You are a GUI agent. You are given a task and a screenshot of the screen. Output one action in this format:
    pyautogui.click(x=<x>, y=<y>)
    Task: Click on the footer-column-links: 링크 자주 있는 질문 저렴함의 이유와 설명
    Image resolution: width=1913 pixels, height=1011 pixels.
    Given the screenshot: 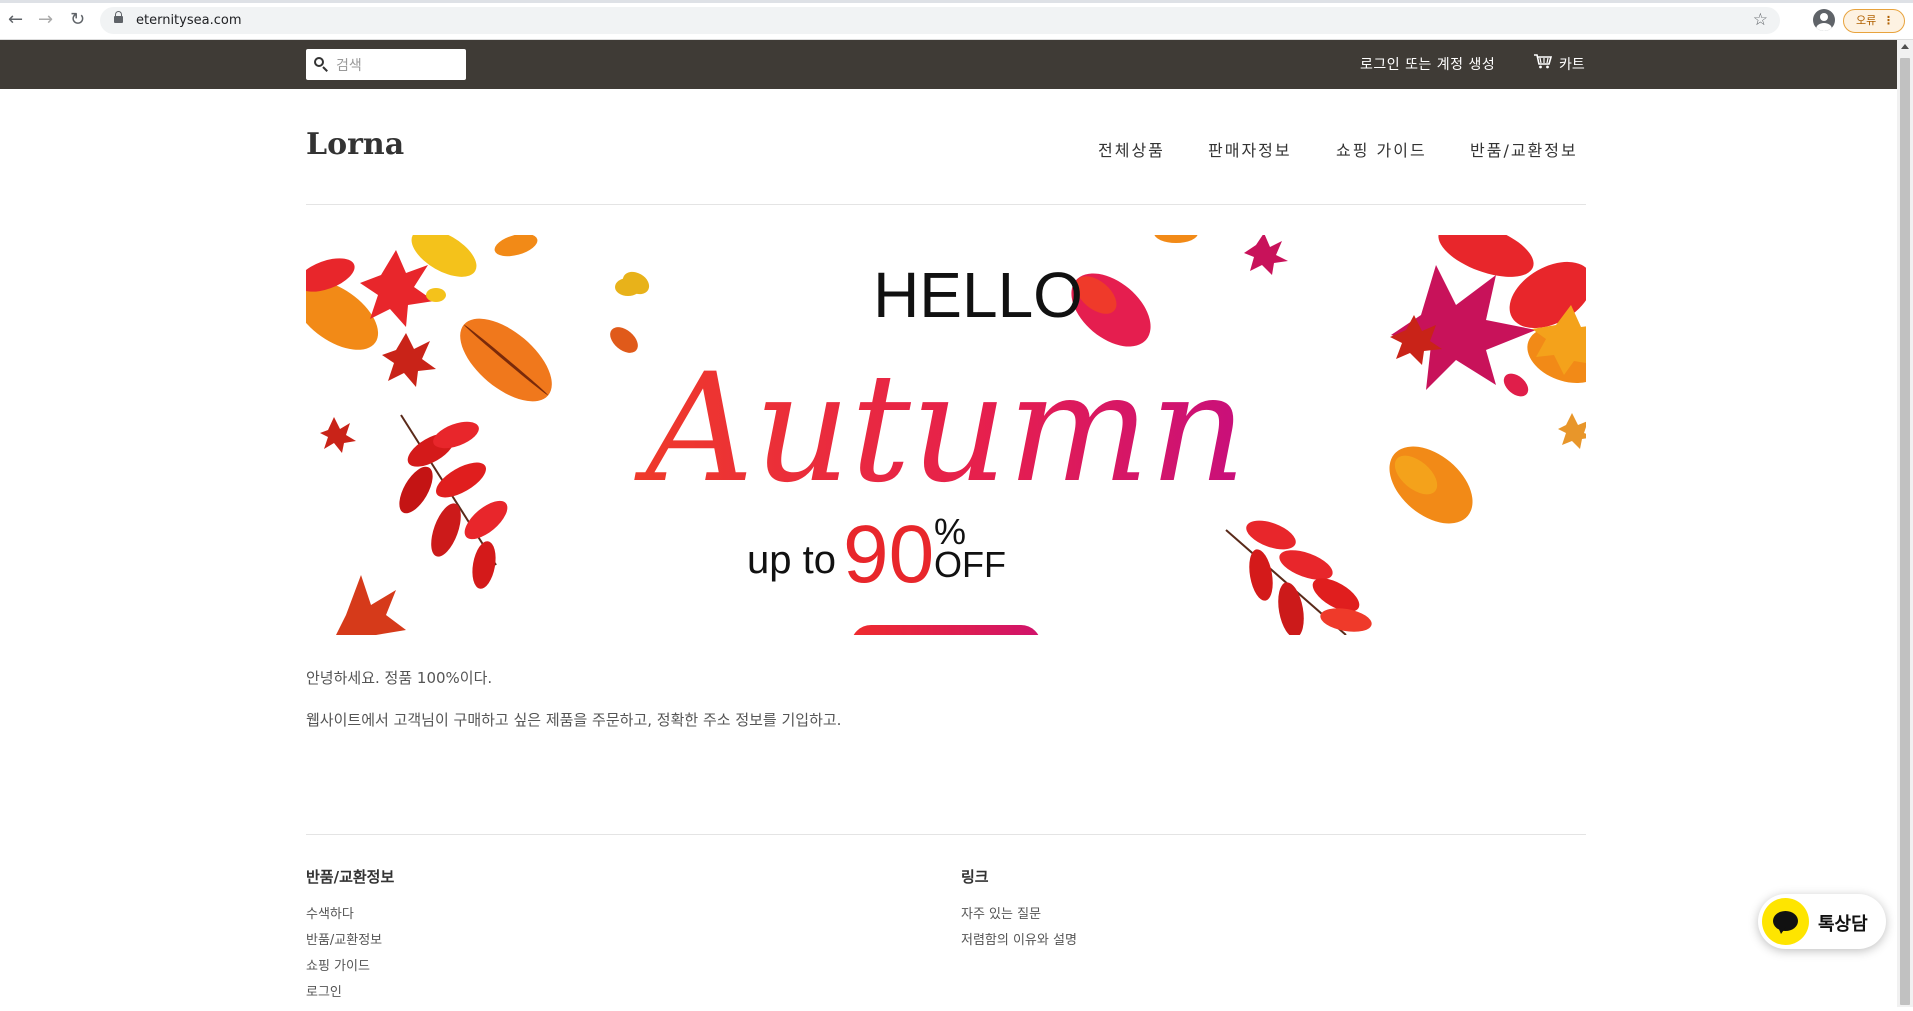 What is the action you would take?
    pyautogui.click(x=1019, y=912)
    